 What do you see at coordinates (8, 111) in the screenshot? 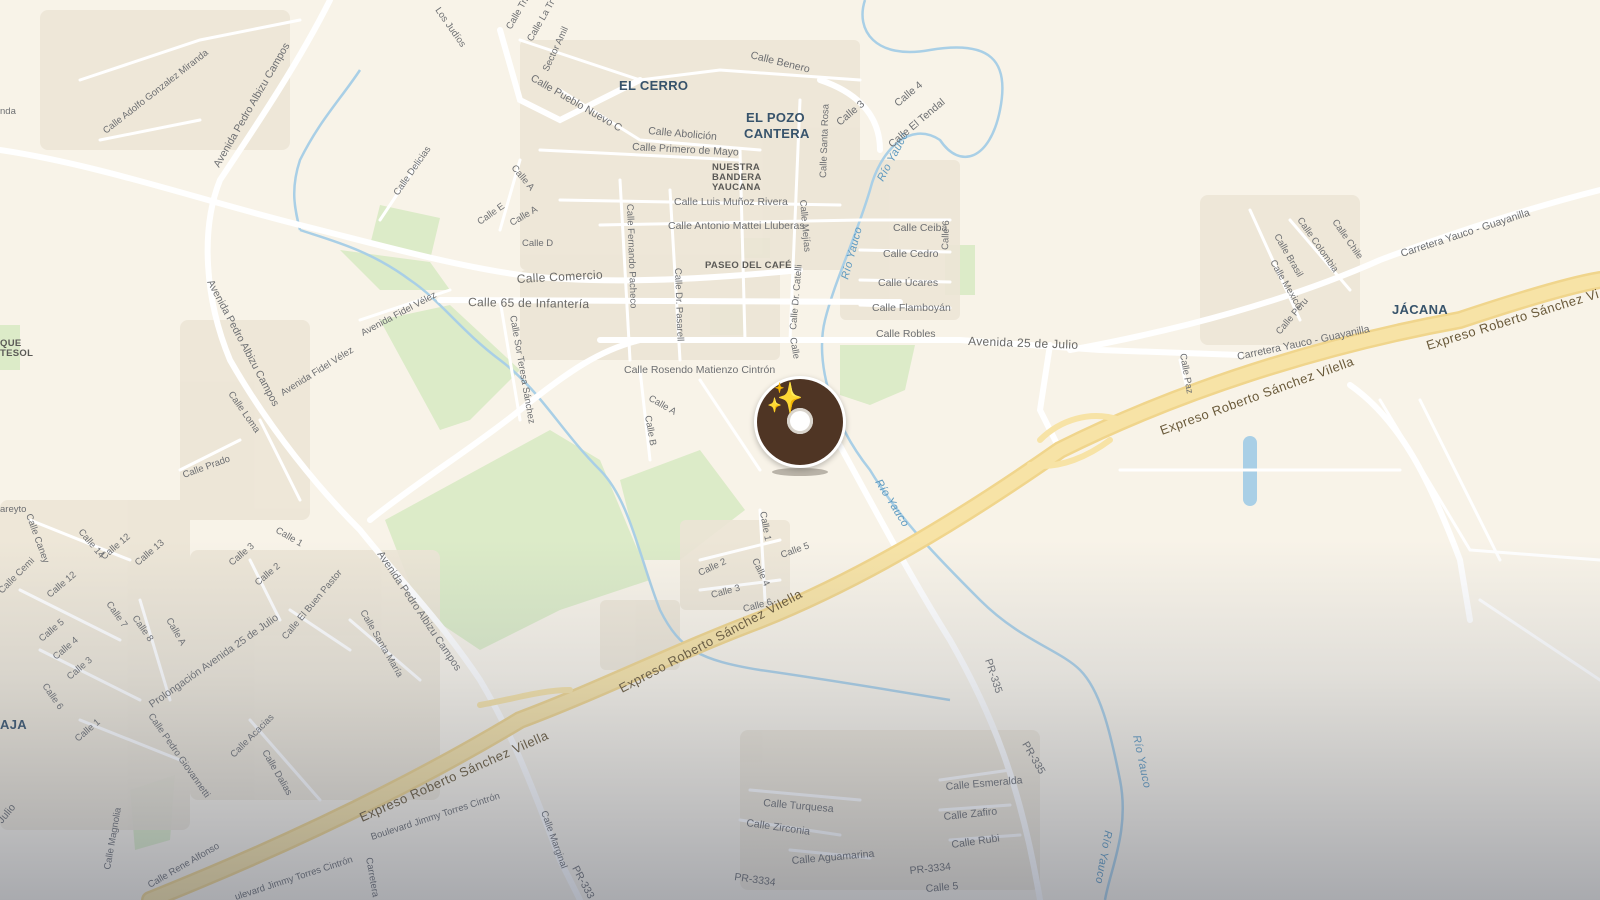
I see `street-label: nda` at bounding box center [8, 111].